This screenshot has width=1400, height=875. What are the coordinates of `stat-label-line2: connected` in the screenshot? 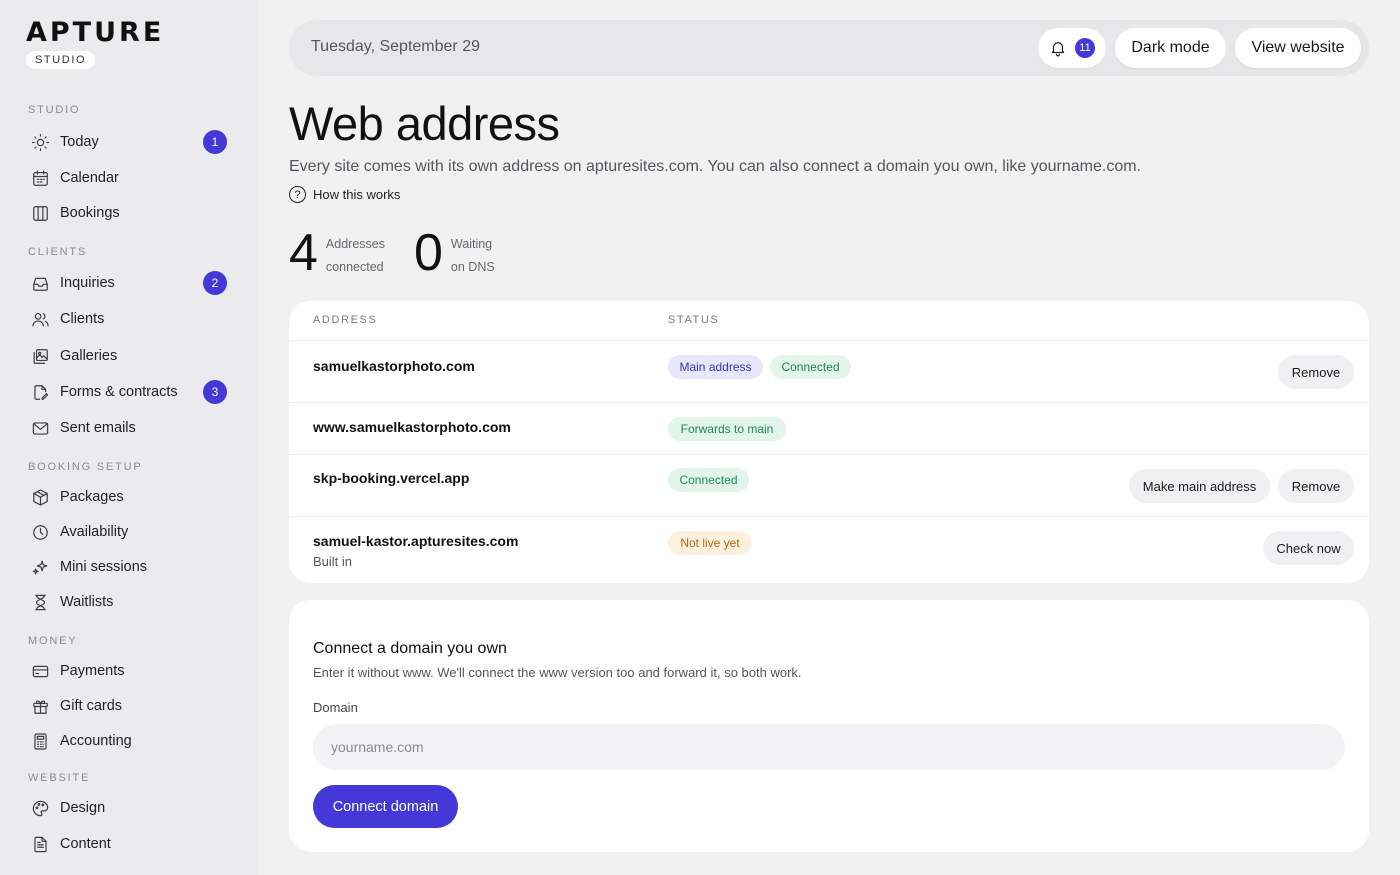 It's located at (354, 267).